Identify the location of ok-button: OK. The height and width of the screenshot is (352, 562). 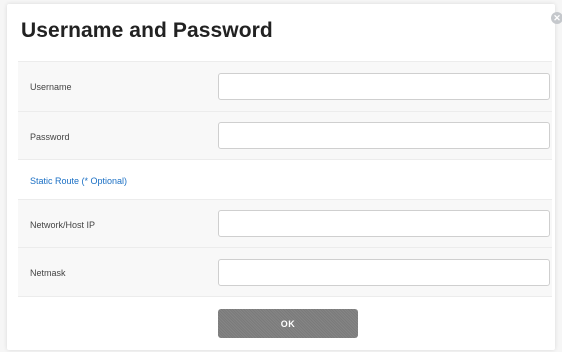
(288, 323).